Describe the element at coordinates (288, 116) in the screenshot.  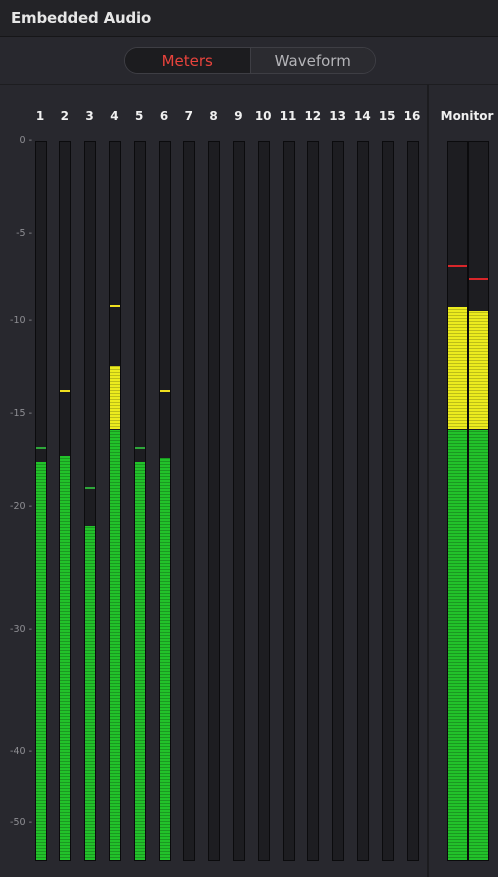
I see `channel-label-11: 11` at that location.